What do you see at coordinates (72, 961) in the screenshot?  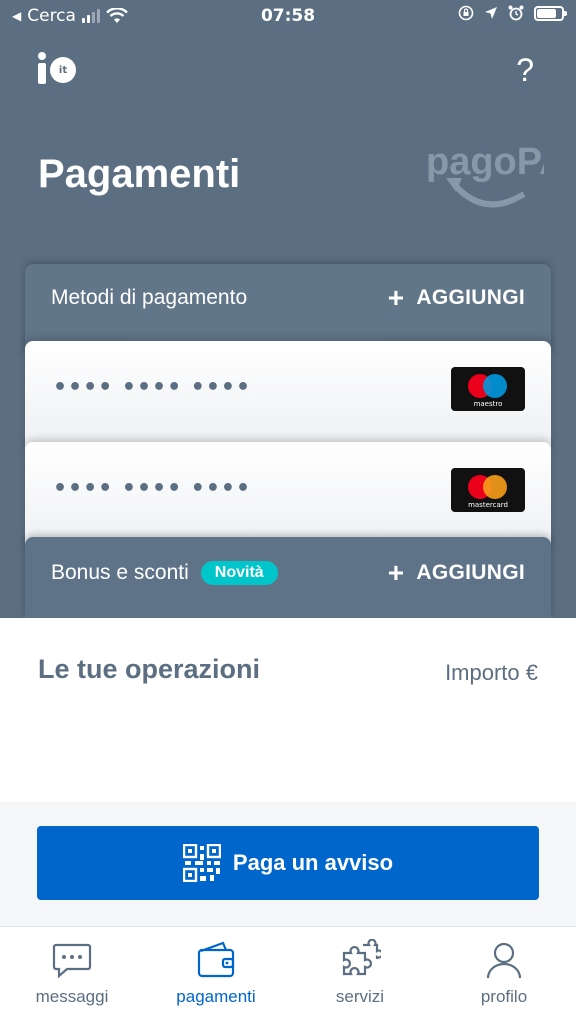 I see `chat-icon` at bounding box center [72, 961].